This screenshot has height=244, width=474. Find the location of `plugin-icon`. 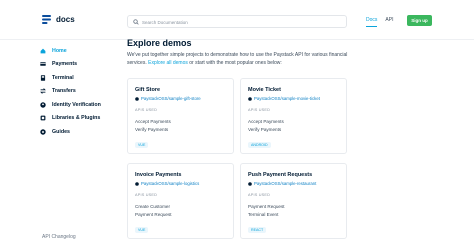

plugin-icon is located at coordinates (43, 118).